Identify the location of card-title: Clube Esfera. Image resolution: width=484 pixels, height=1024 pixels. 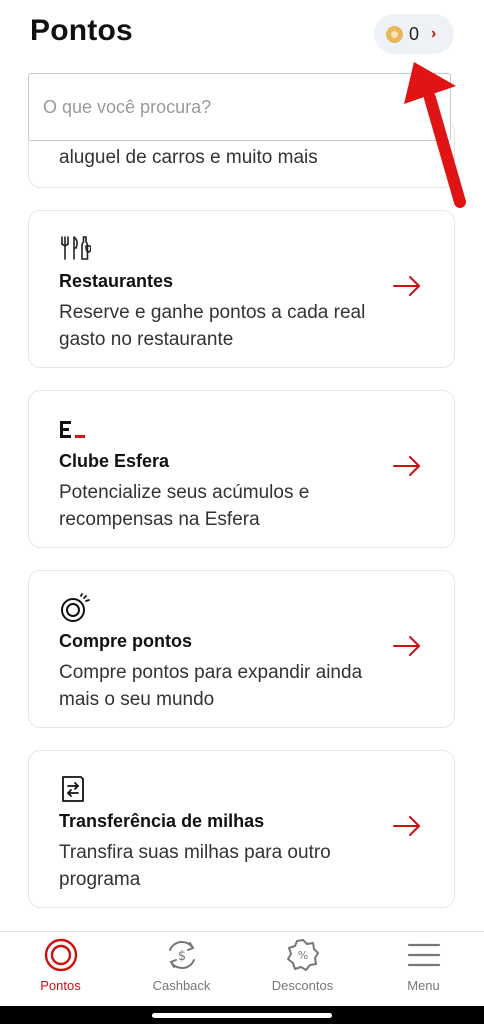
(114, 461).